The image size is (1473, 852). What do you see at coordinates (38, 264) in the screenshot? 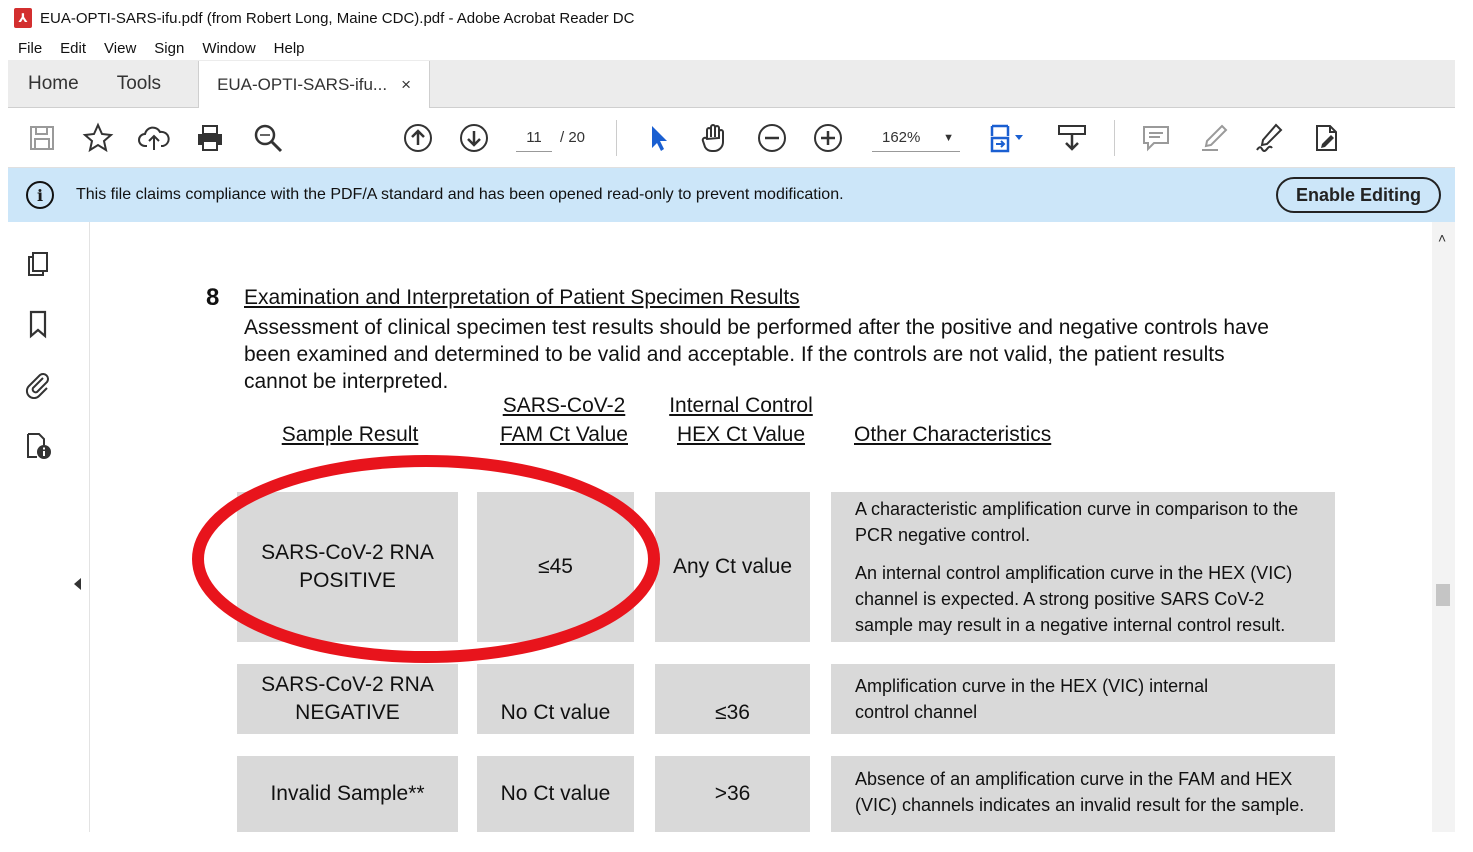
I see `page-thumbnails-icon` at bounding box center [38, 264].